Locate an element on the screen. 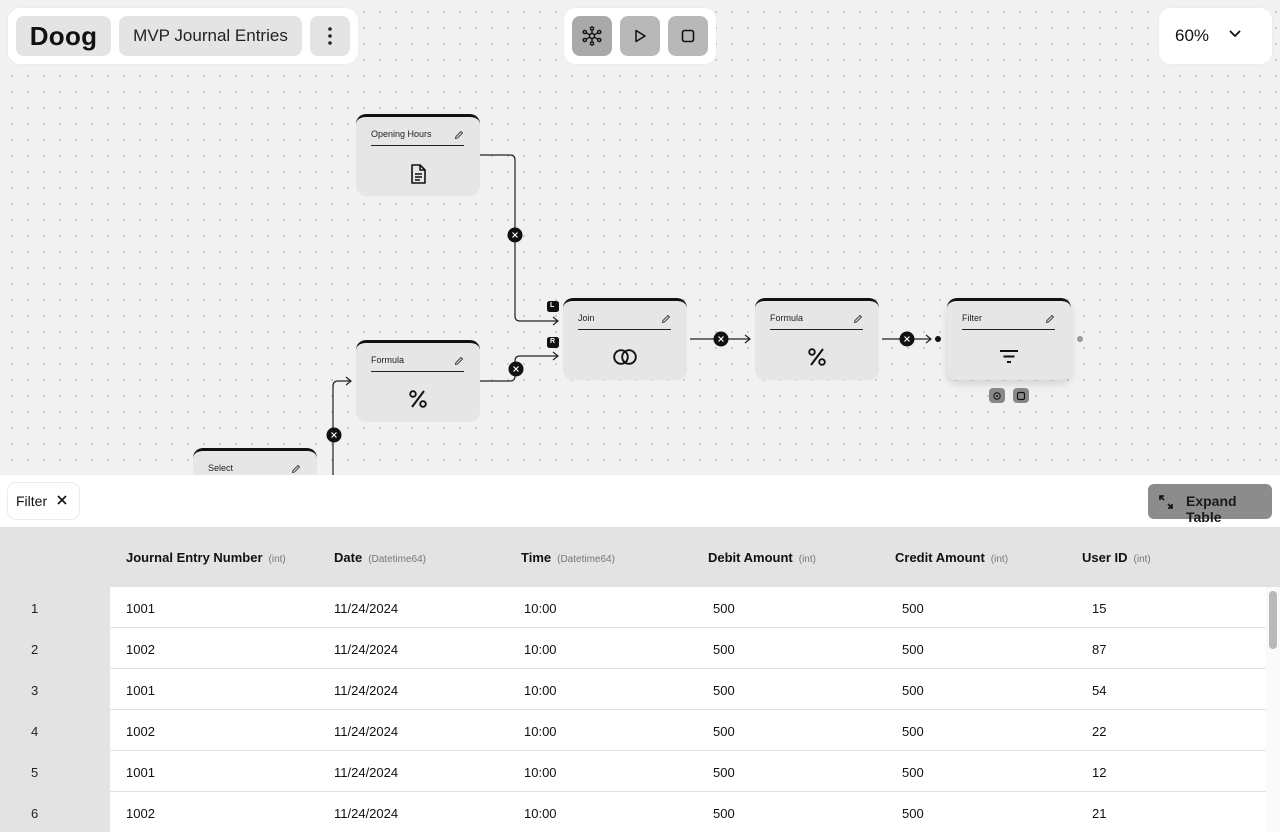 The image size is (1280, 832). node-run-button is located at coordinates (997, 395).